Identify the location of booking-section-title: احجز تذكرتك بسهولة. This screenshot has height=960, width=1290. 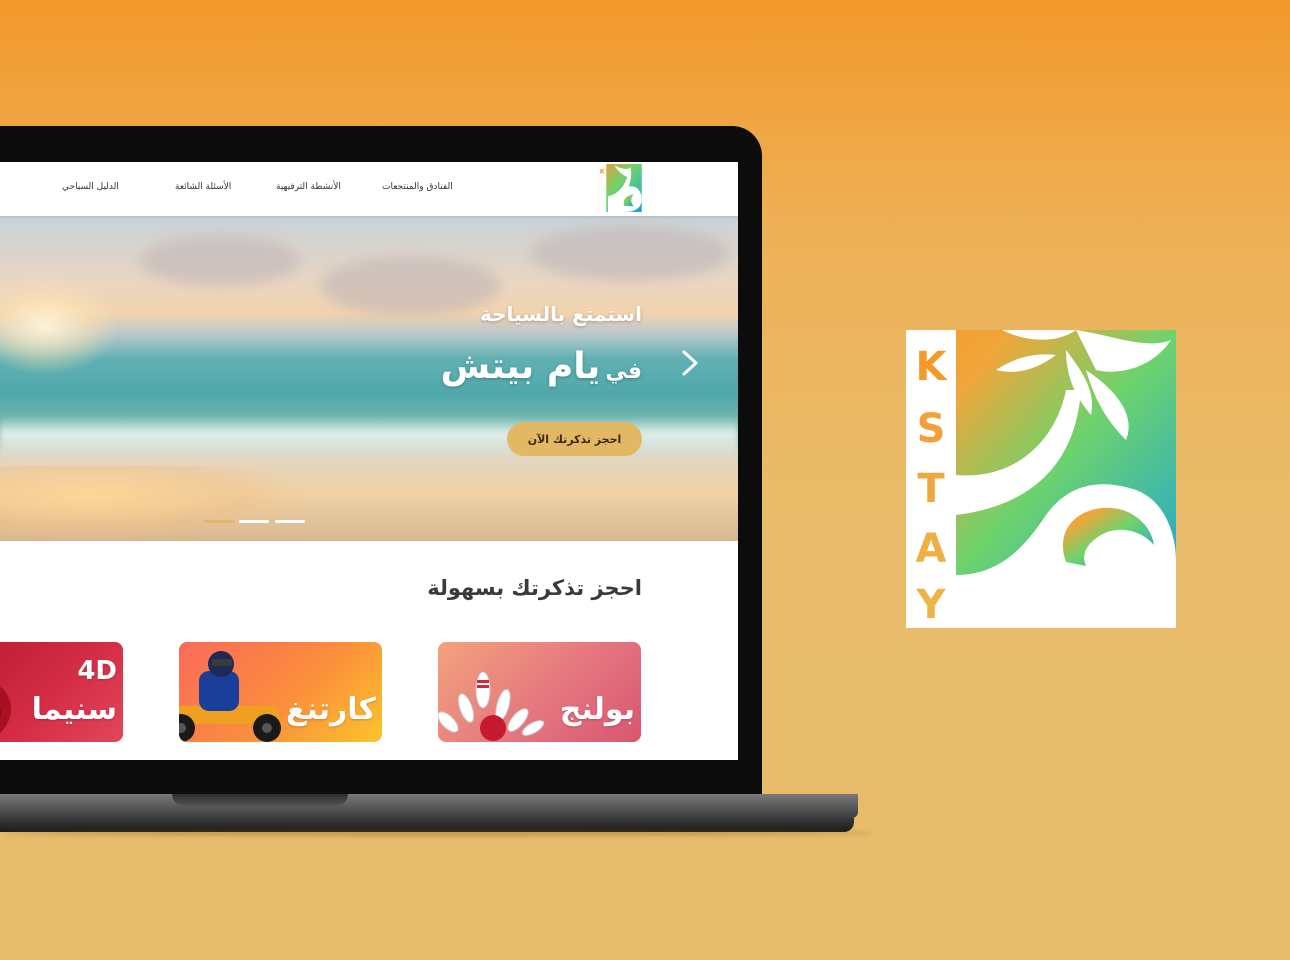
(534, 588).